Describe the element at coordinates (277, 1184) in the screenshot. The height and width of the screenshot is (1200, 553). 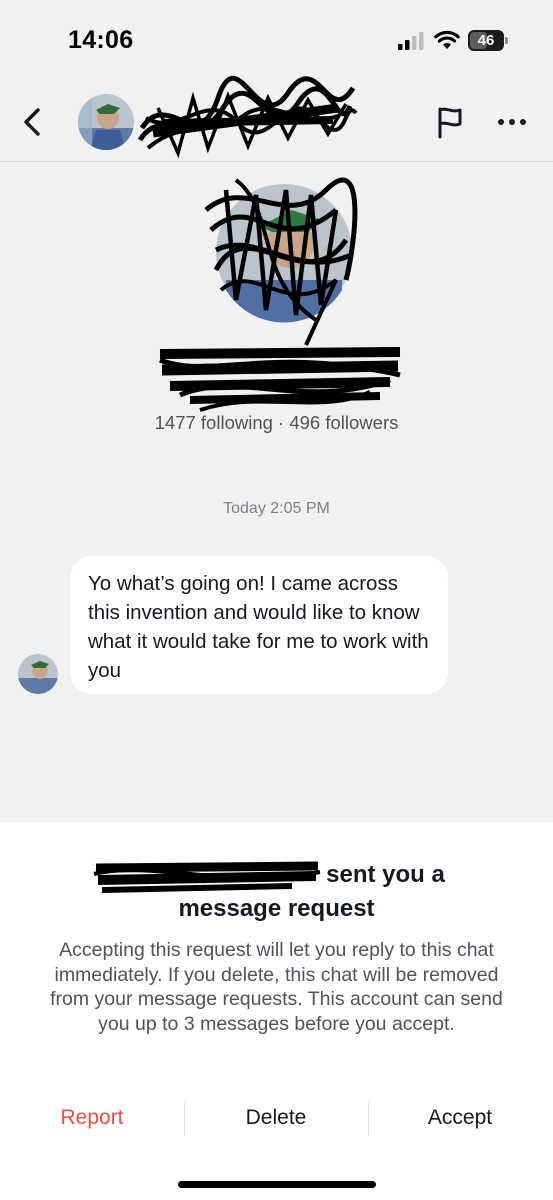
I see `home-indicator` at that location.